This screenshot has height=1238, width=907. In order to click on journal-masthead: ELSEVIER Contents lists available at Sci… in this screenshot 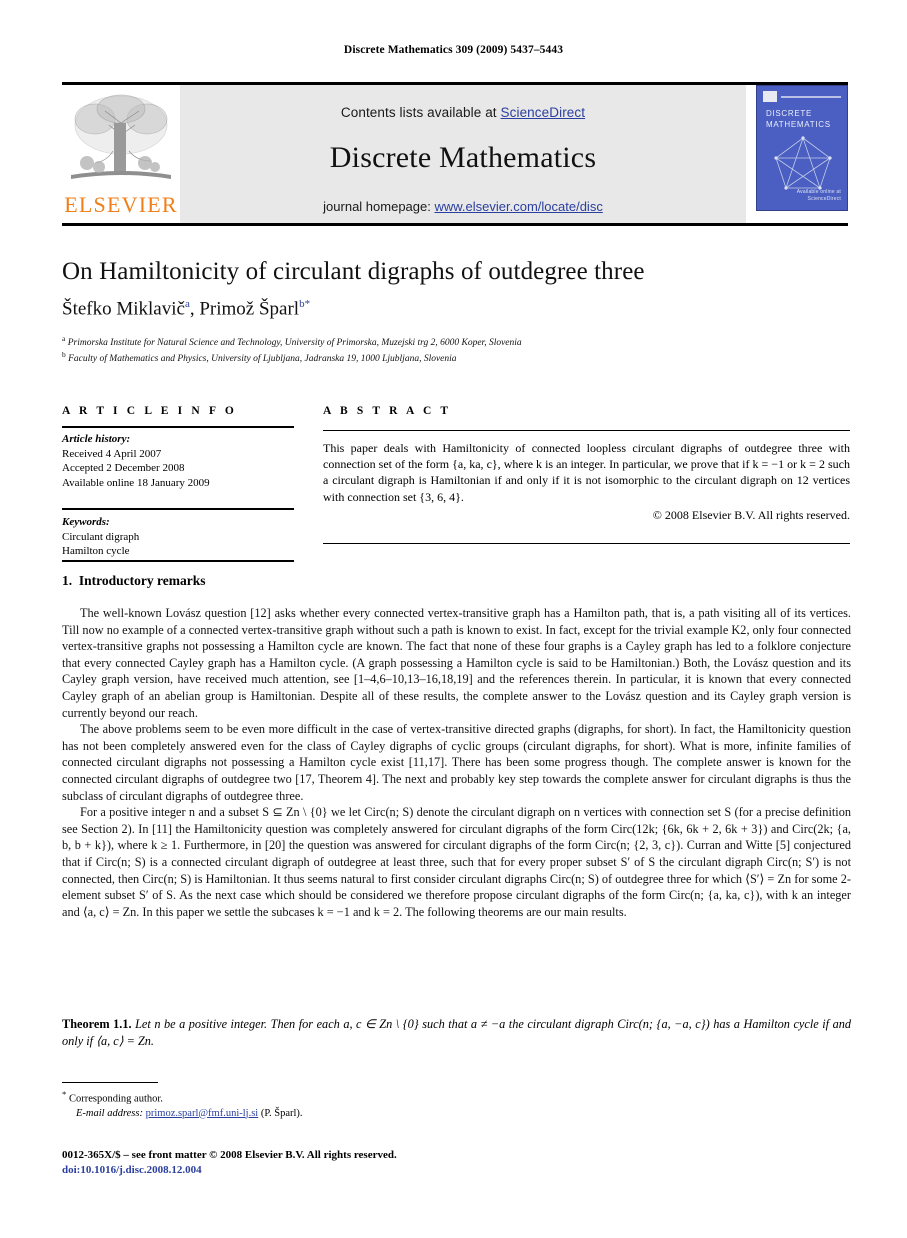, I will do `click(455, 154)`.